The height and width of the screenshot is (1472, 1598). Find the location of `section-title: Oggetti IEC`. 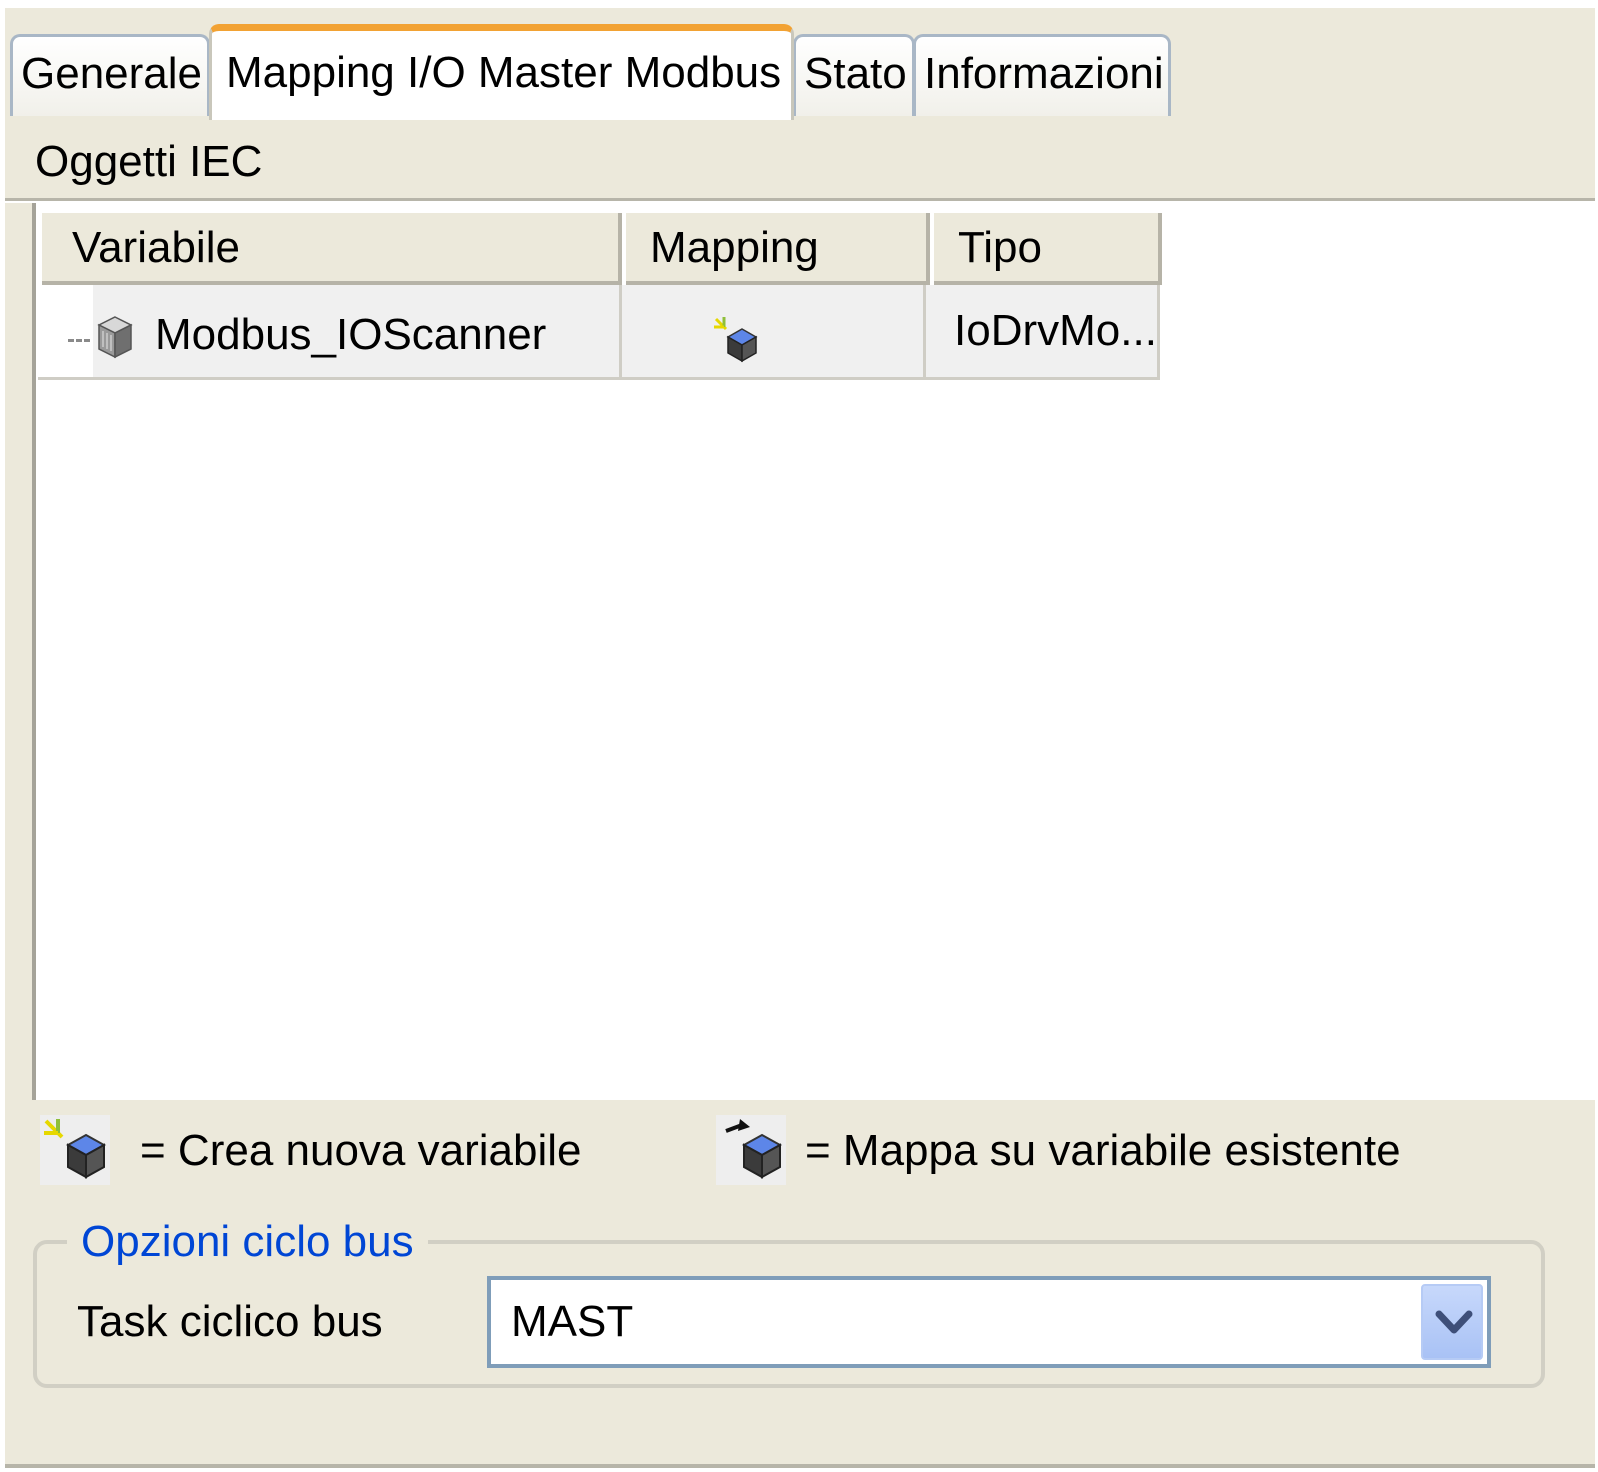

section-title: Oggetti IEC is located at coordinates (149, 161).